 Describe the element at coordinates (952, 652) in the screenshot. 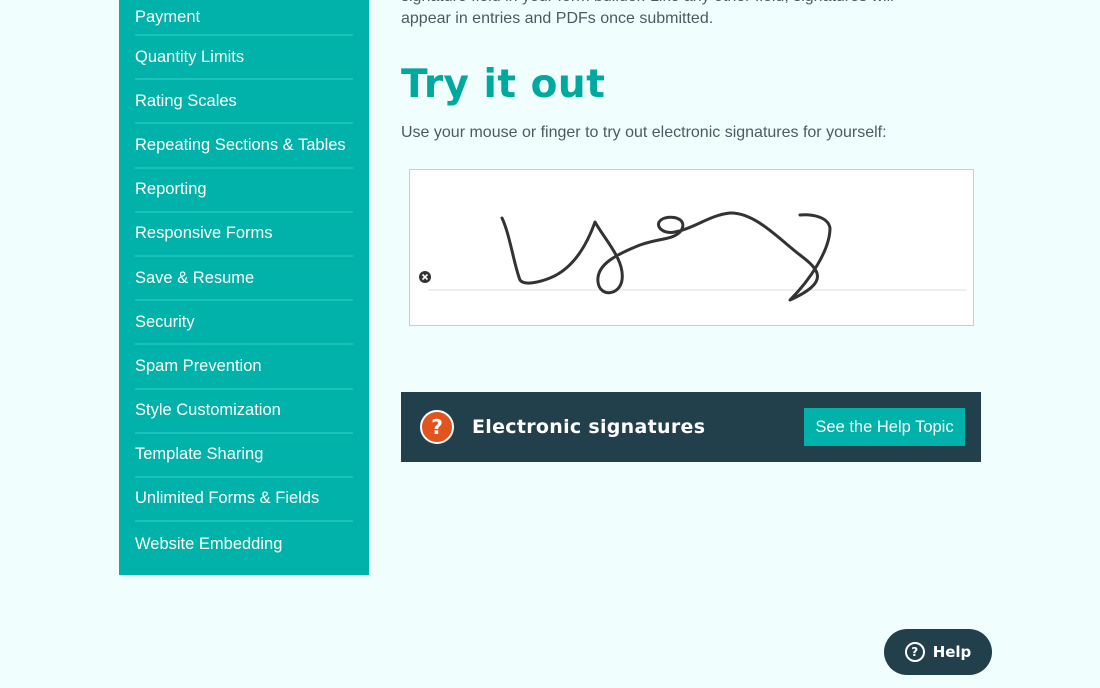

I see `floating-help-label: Help` at that location.